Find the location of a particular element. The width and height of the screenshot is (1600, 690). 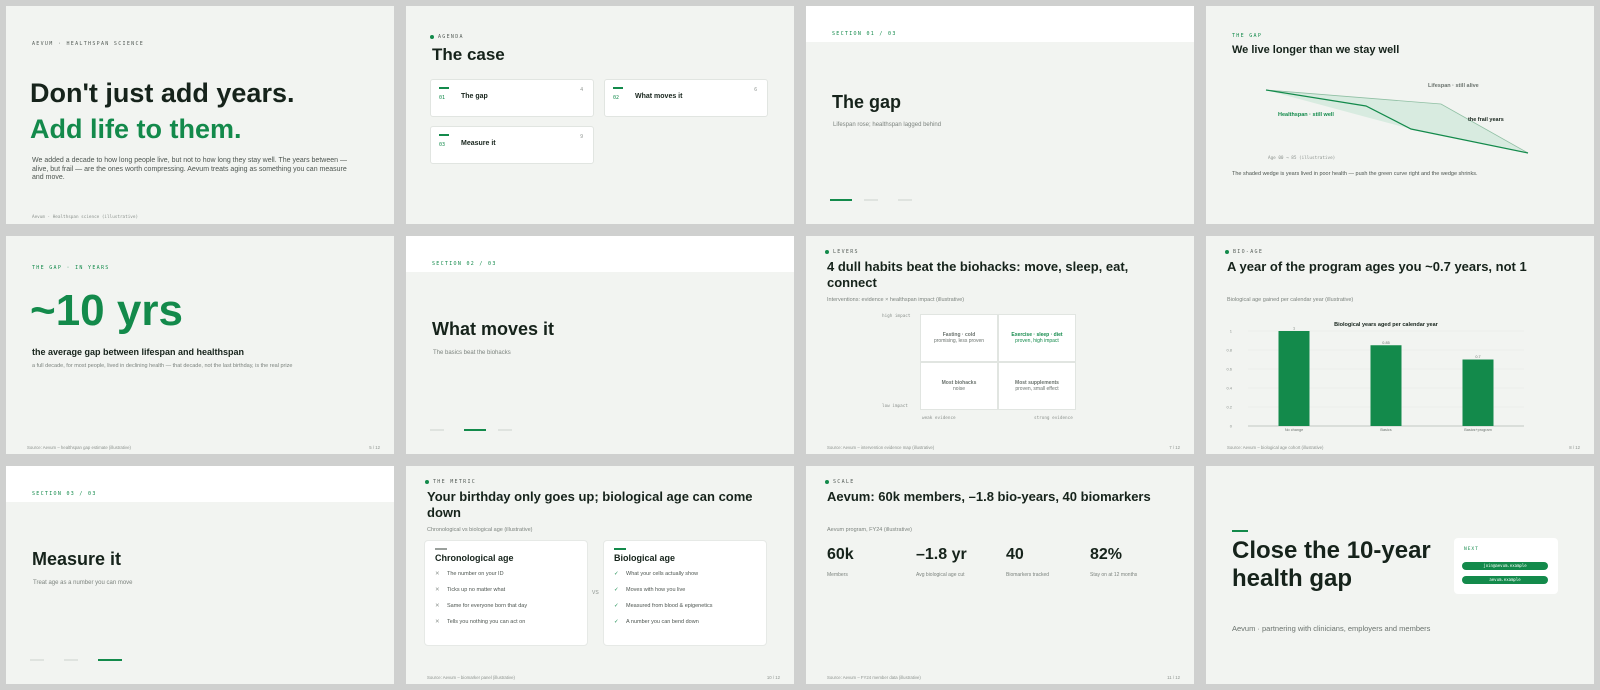

y-tick-label: 0 is located at coordinates (1231, 426).